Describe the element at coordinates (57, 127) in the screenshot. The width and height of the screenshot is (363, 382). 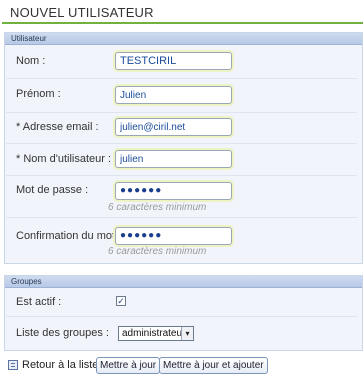
I see `email-label: * Adresse email :` at that location.